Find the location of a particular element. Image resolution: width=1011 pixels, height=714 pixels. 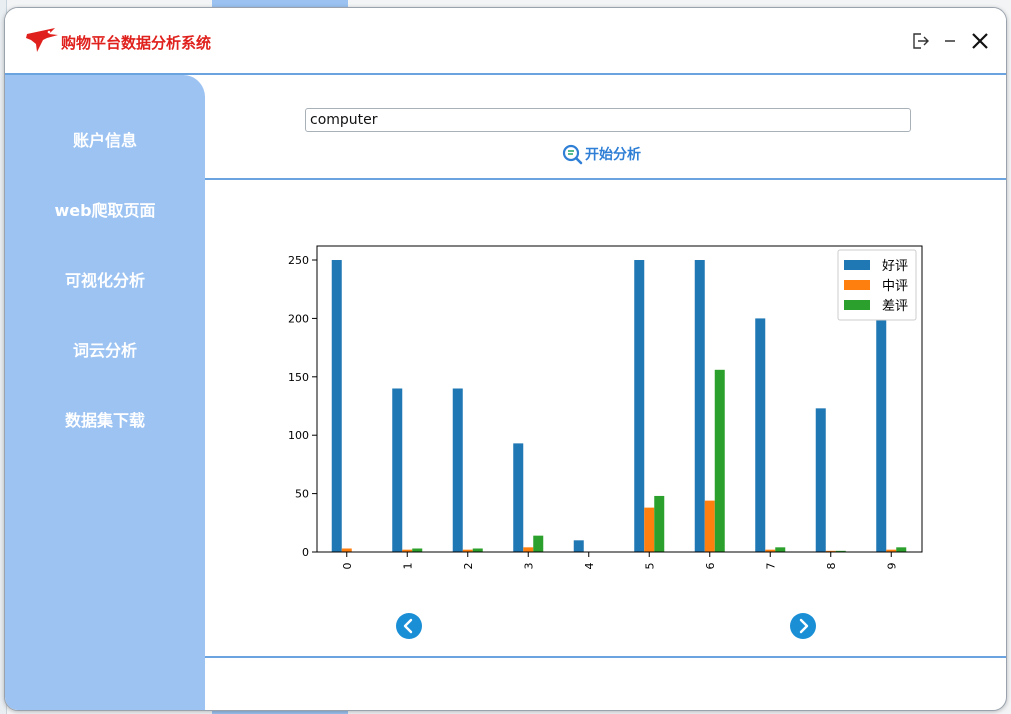

sidebar-item-wordcloud: 词云分析 is located at coordinates (105, 351).